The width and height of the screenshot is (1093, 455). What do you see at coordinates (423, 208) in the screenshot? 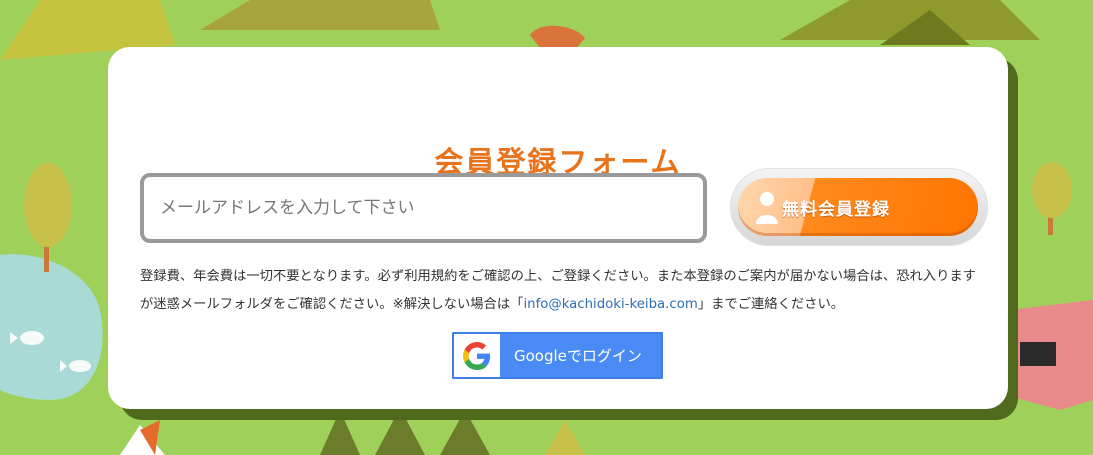
I see `email-input` at bounding box center [423, 208].